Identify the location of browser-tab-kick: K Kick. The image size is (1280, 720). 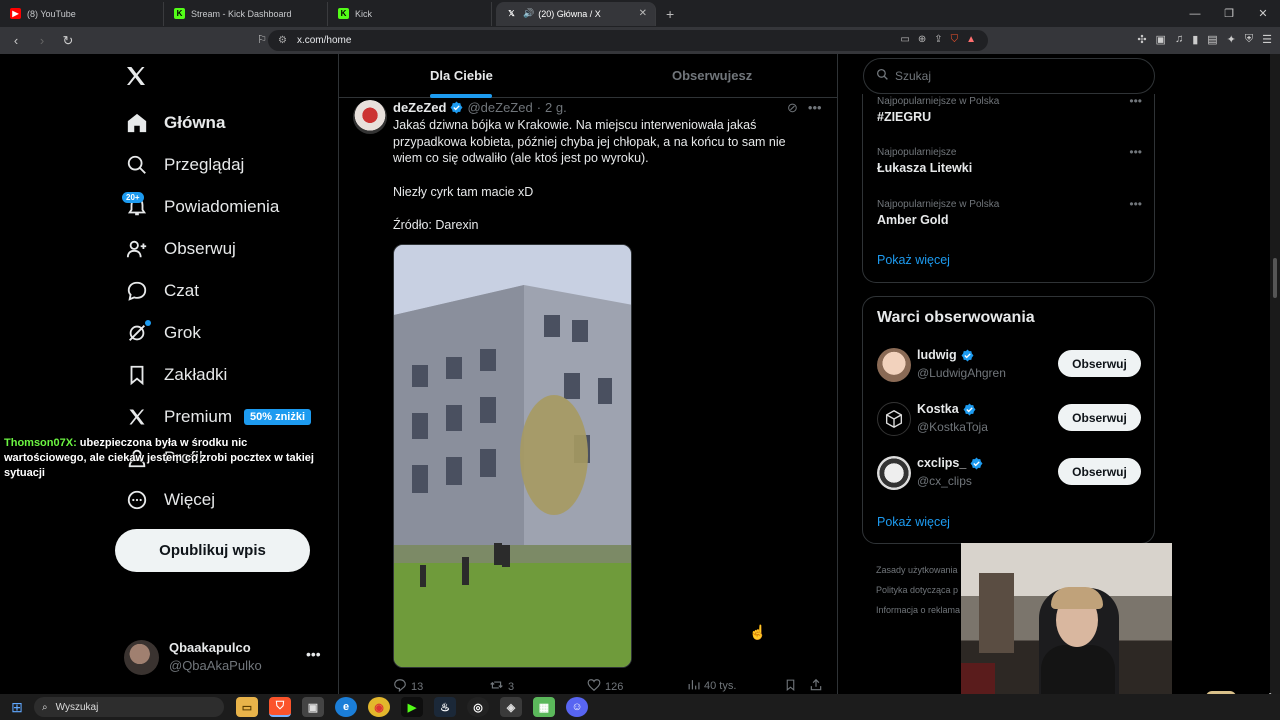
(410, 13).